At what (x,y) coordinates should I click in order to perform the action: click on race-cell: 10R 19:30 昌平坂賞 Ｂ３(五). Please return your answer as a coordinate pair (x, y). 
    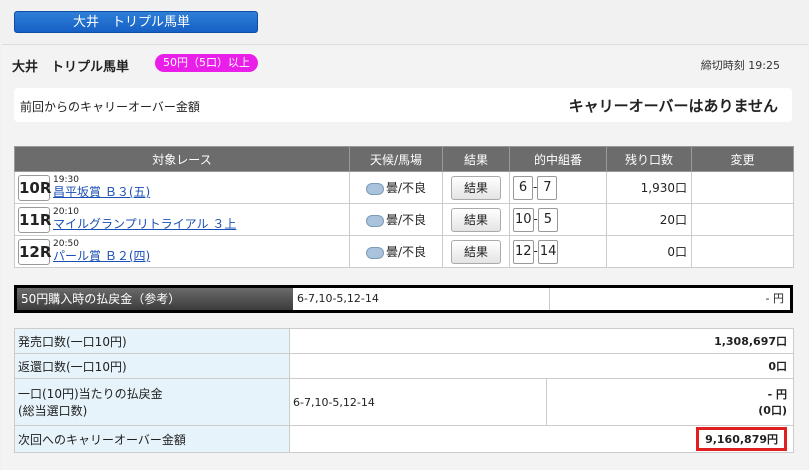
    Looking at the image, I should click on (182, 187).